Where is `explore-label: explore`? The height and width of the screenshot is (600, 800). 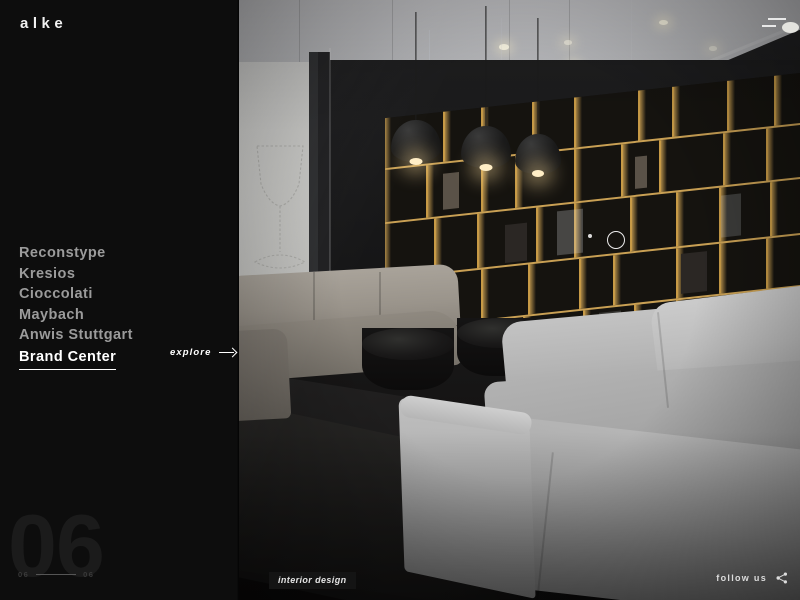
explore-label: explore is located at coordinates (191, 352).